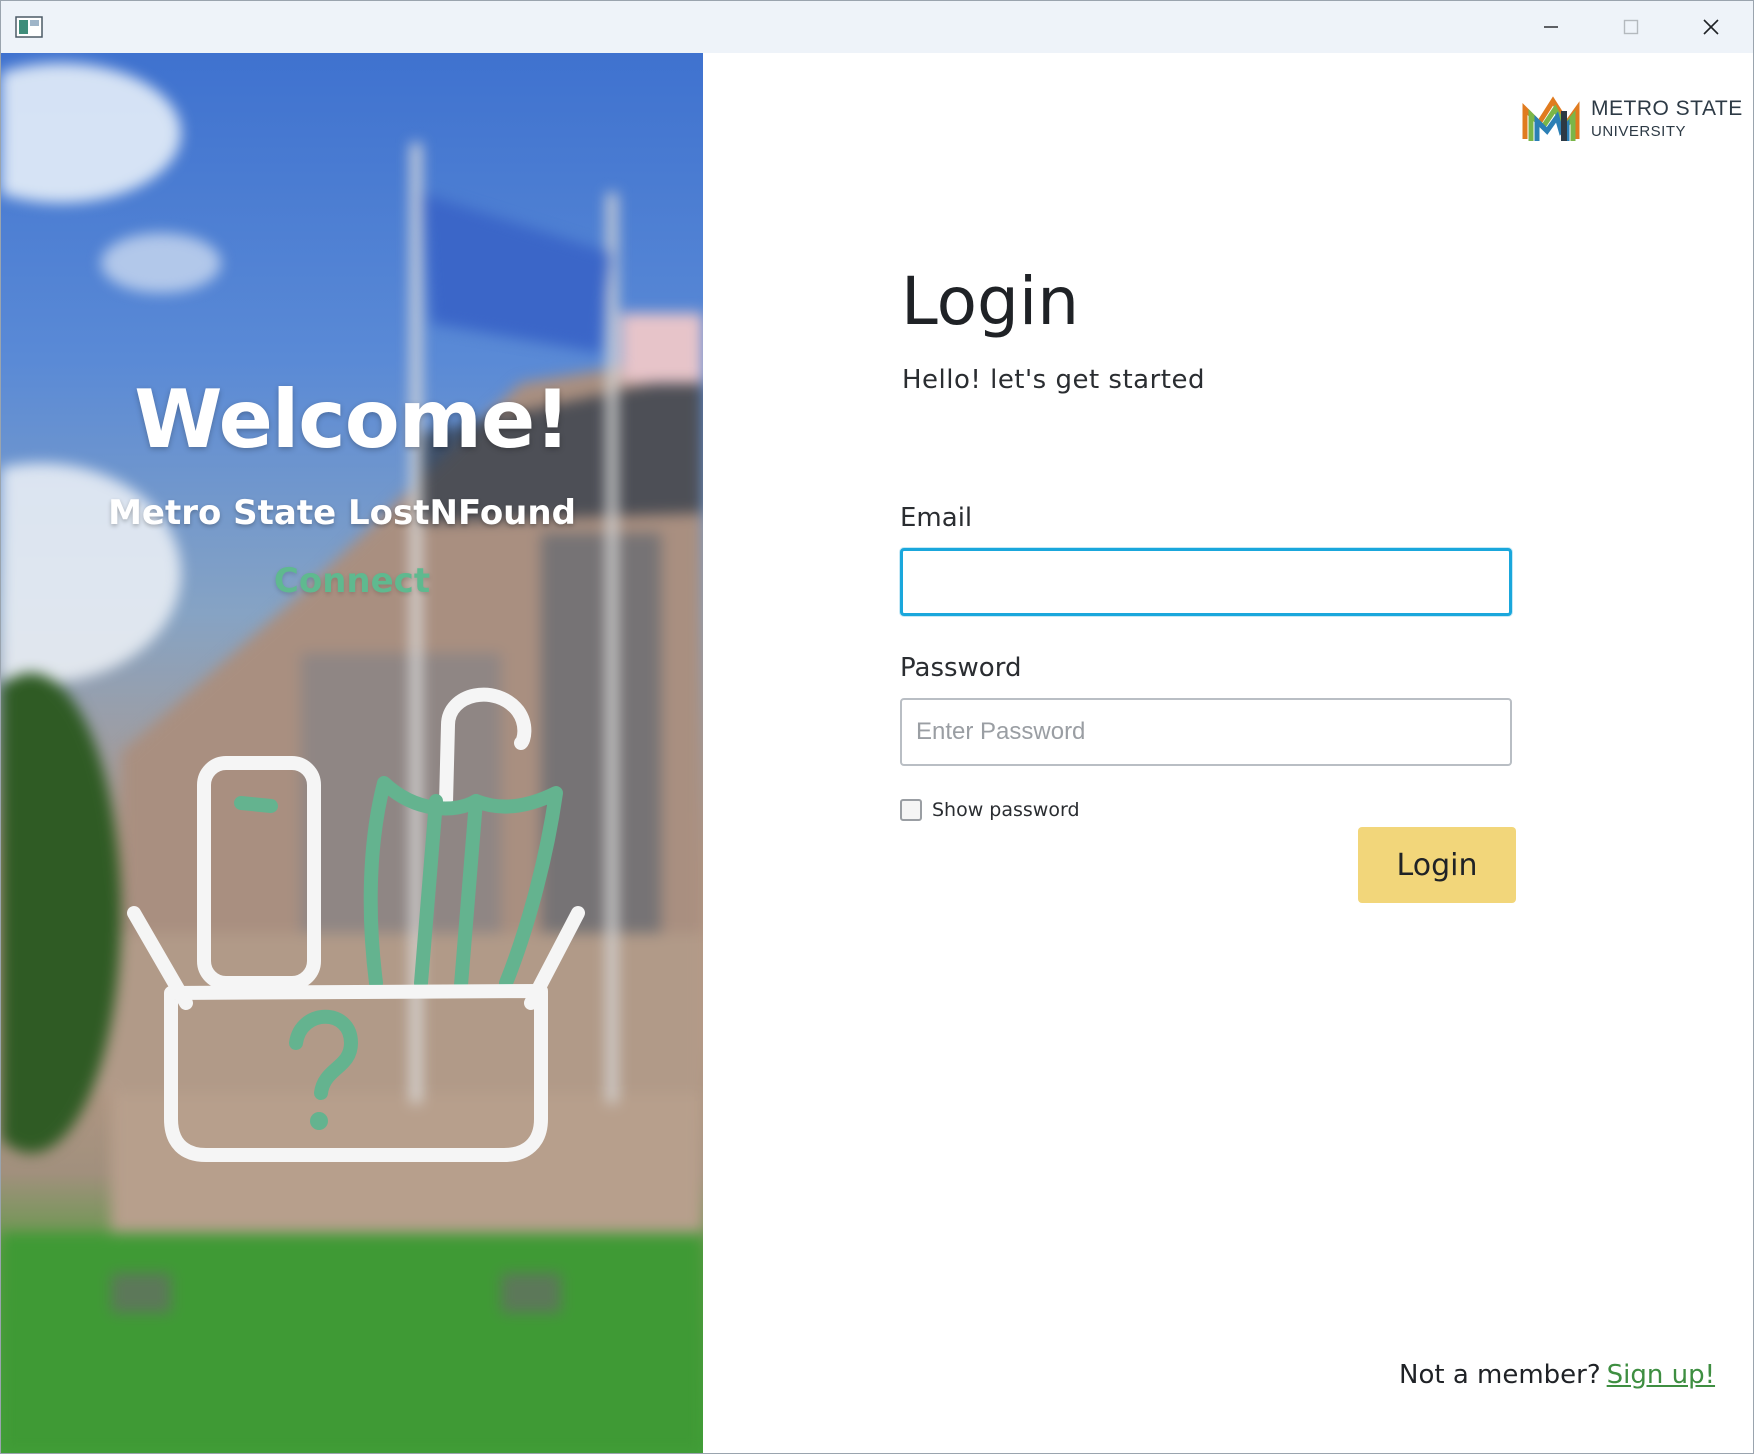  What do you see at coordinates (1206, 732) in the screenshot?
I see `password-input` at bounding box center [1206, 732].